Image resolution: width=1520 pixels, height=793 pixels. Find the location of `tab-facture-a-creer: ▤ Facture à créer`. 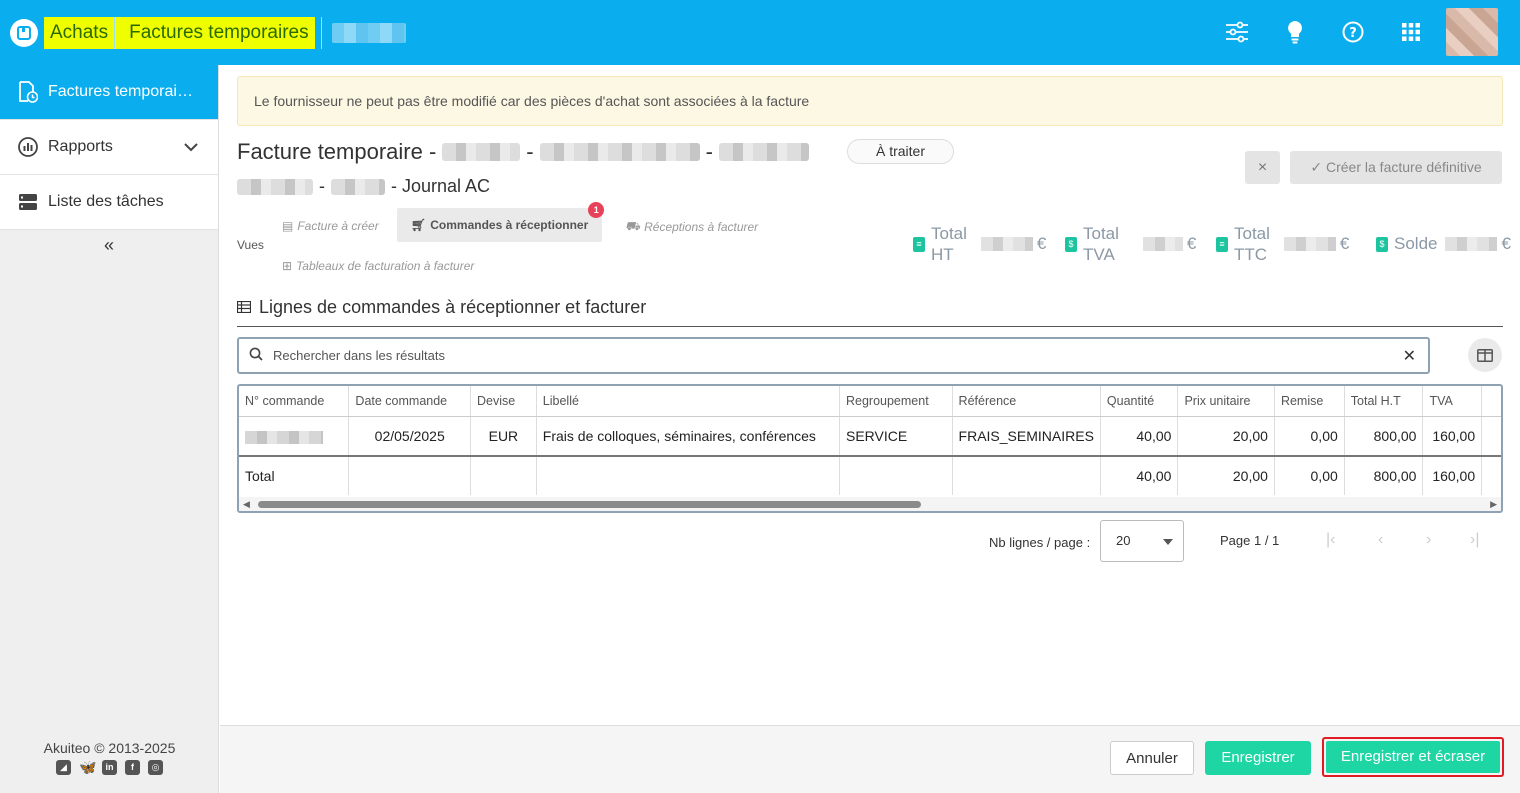

tab-facture-a-creer: ▤ Facture à créer is located at coordinates (330, 226).